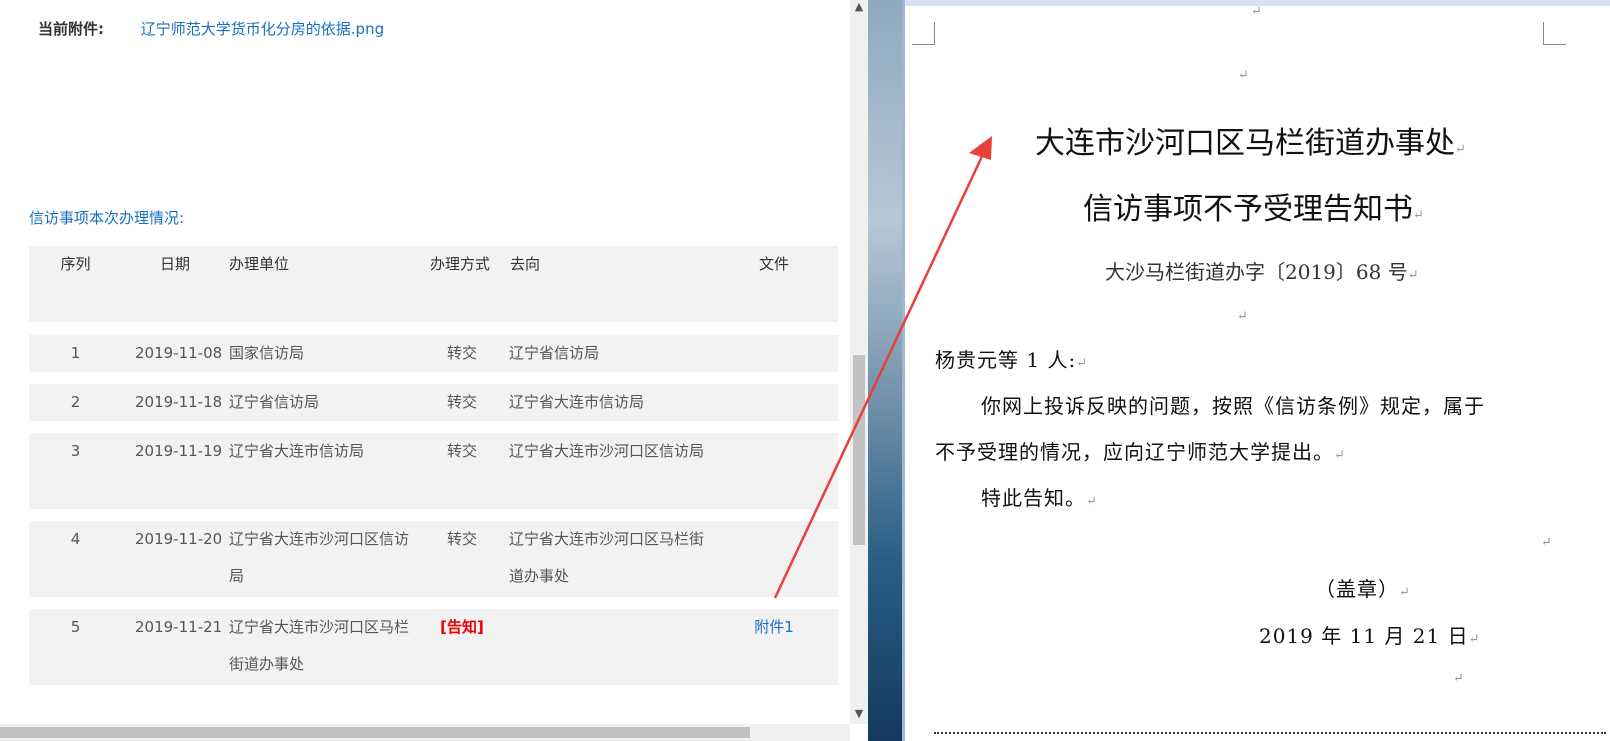 Image resolution: width=1610 pixels, height=741 pixels. I want to click on arrow-shaft, so click(880, 374).